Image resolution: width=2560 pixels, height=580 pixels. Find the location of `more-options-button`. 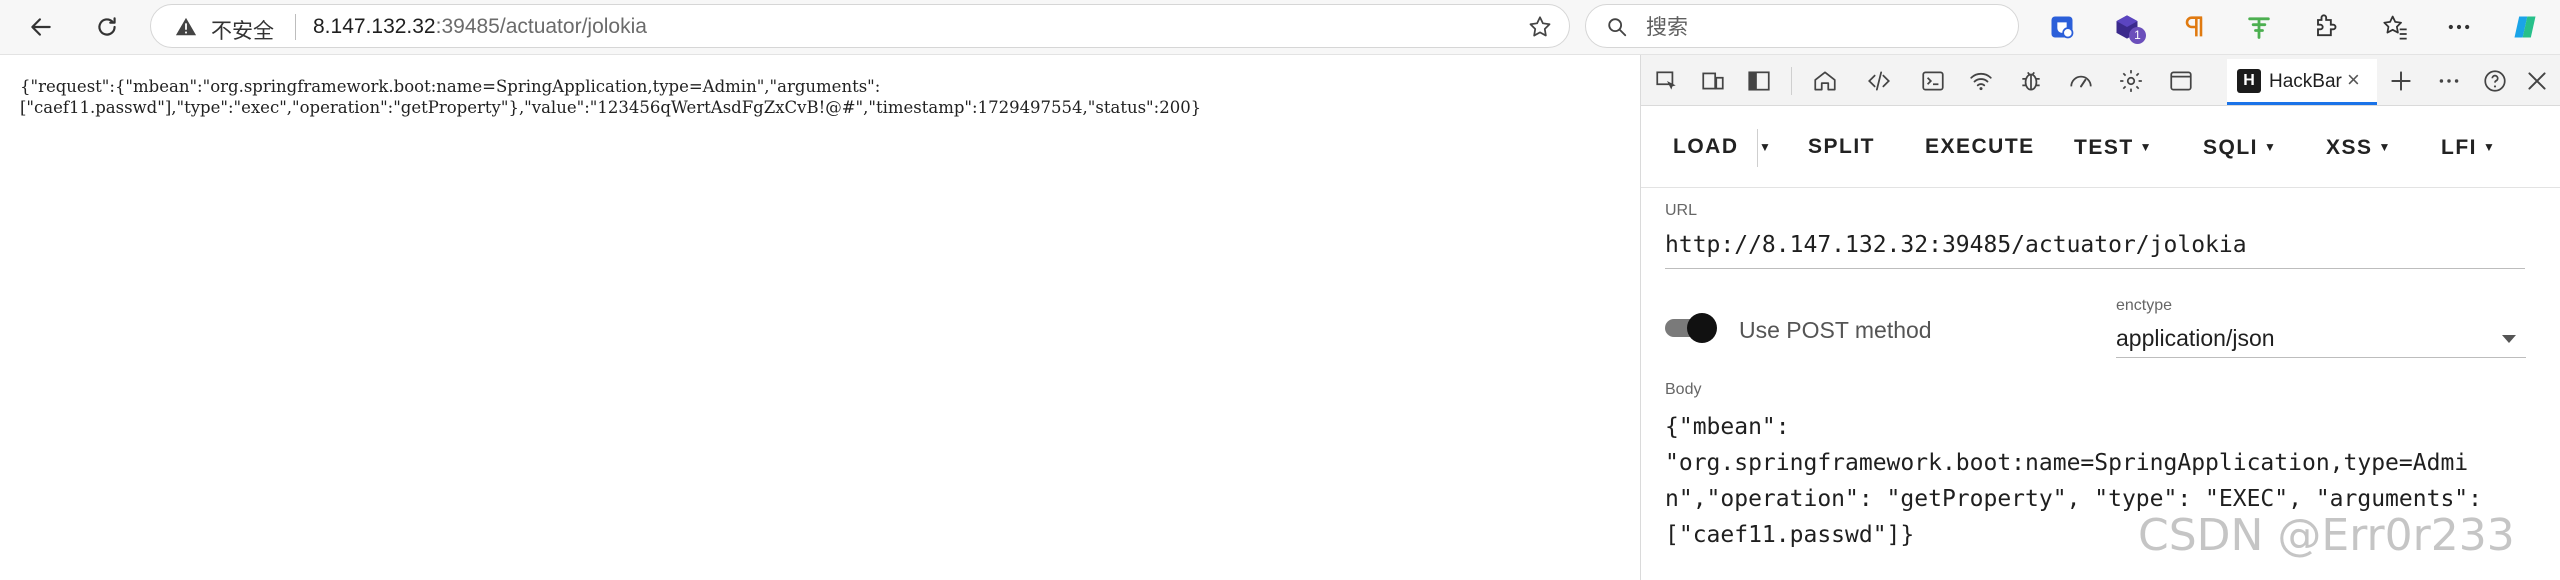

more-options-button is located at coordinates (2459, 27).